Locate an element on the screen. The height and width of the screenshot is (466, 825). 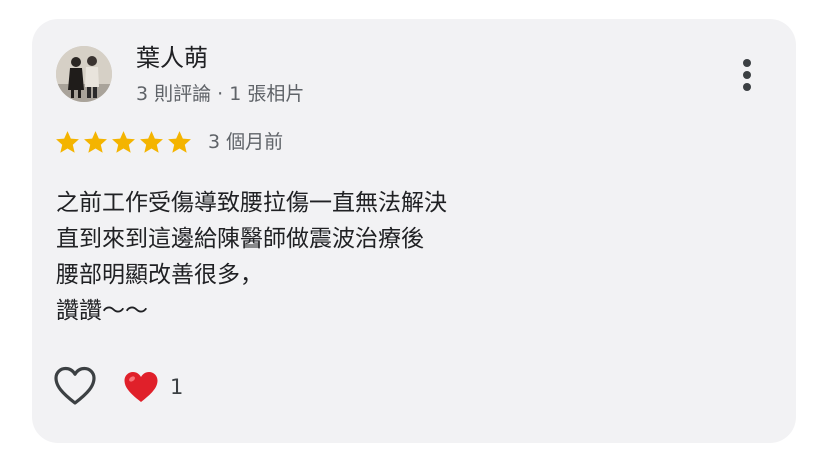
reaction-count: 1 is located at coordinates (177, 387).